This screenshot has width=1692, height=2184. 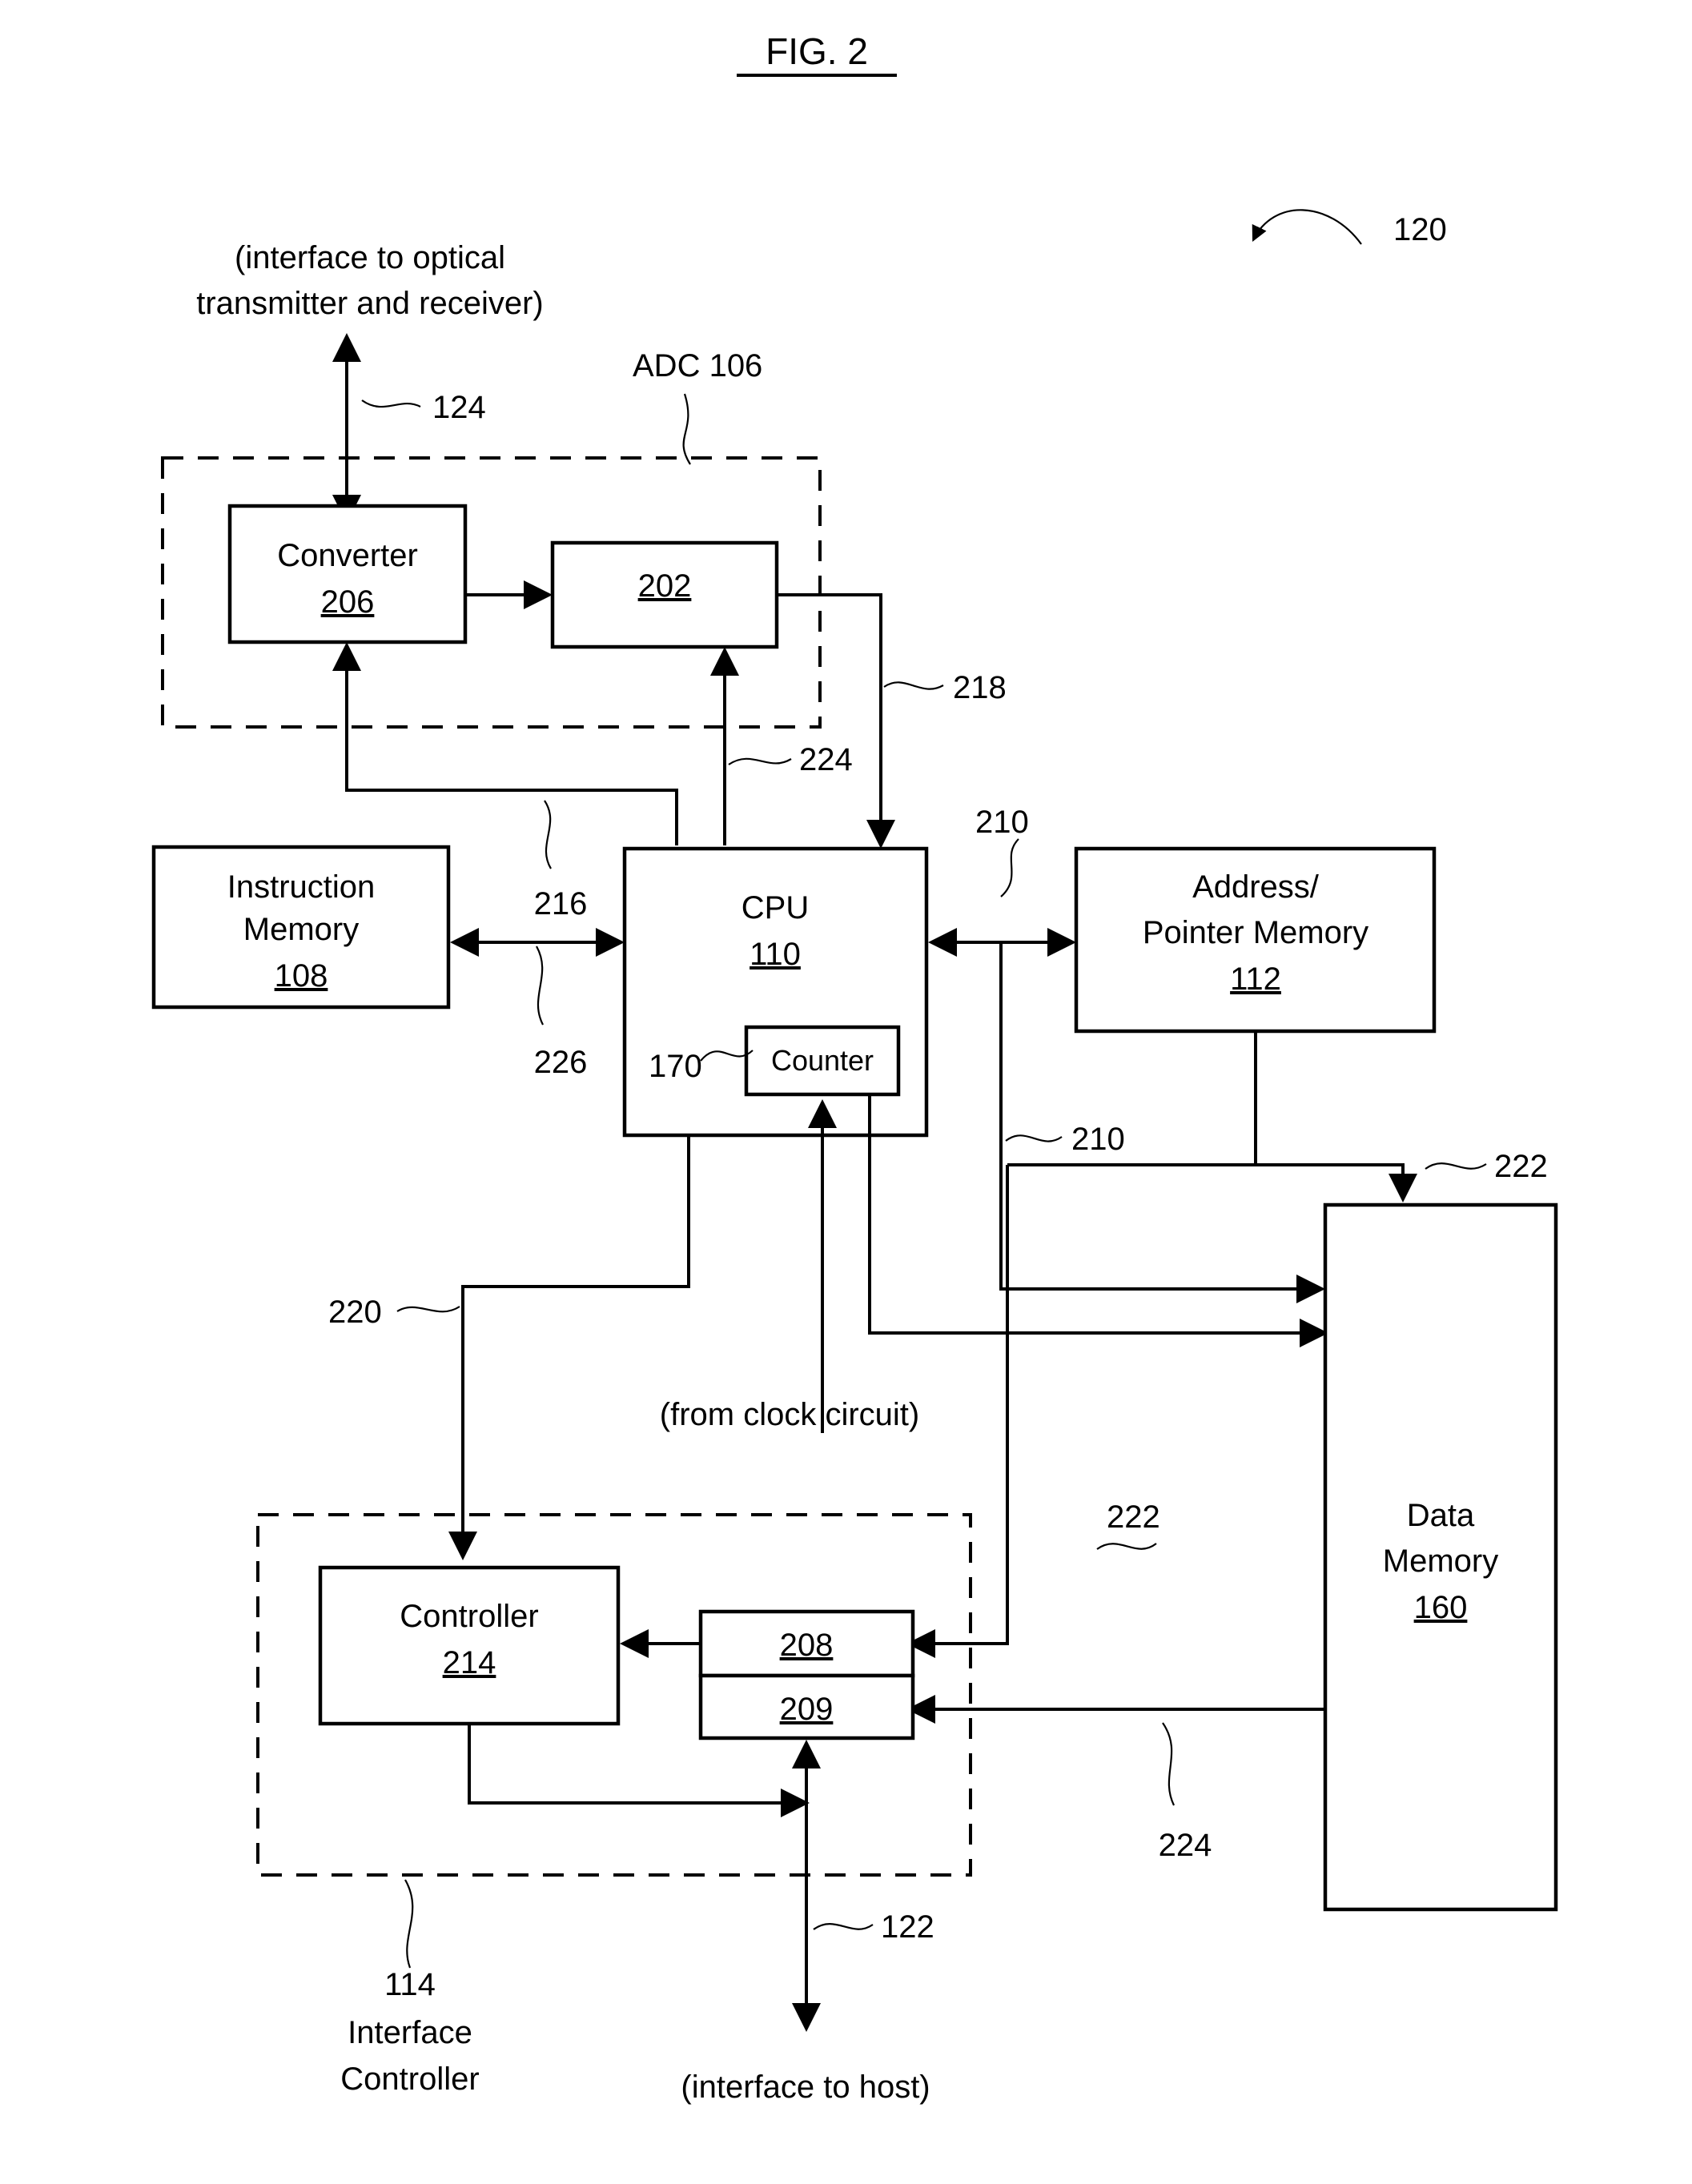 I want to click on adc-output-218: 218, so click(x=892, y=721).